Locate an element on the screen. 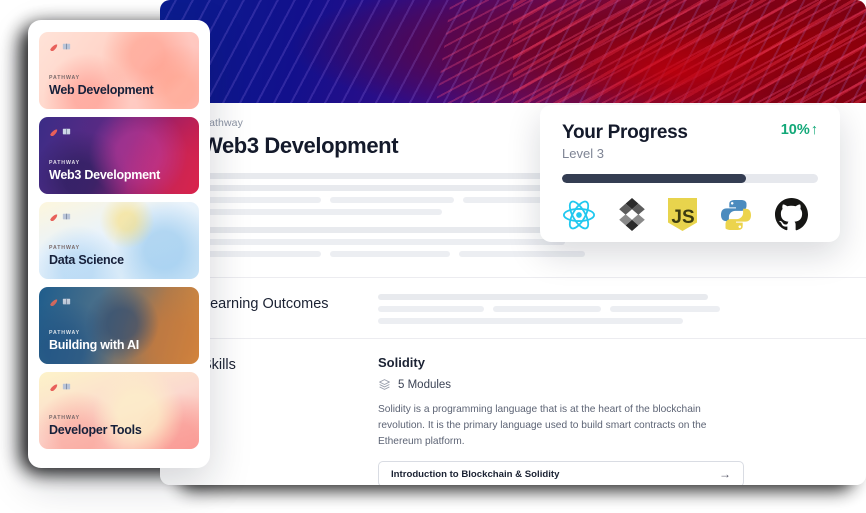 This screenshot has width=866, height=513. python-icon is located at coordinates (736, 215).